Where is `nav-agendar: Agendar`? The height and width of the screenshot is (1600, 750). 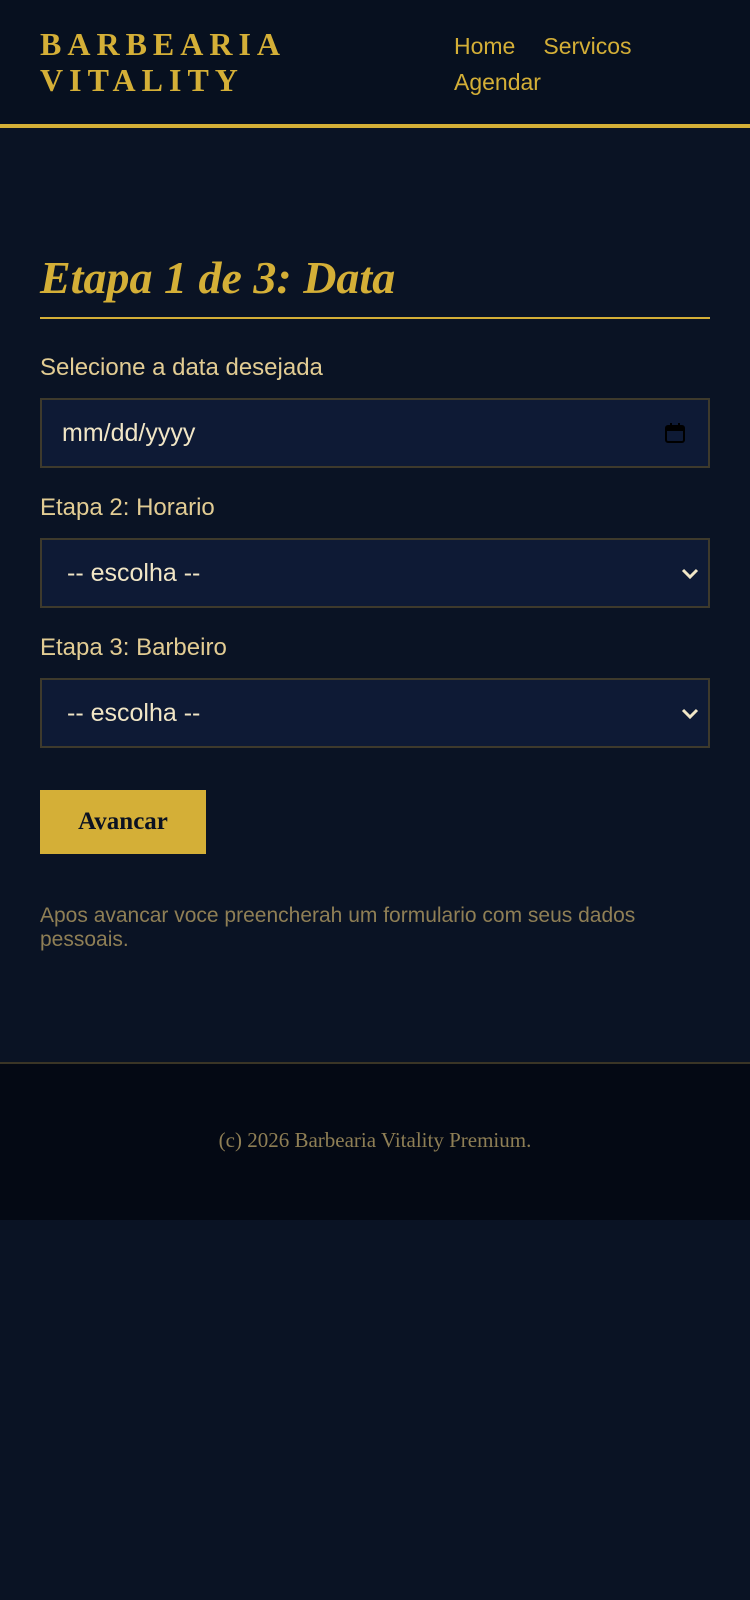 nav-agendar: Agendar is located at coordinates (497, 82).